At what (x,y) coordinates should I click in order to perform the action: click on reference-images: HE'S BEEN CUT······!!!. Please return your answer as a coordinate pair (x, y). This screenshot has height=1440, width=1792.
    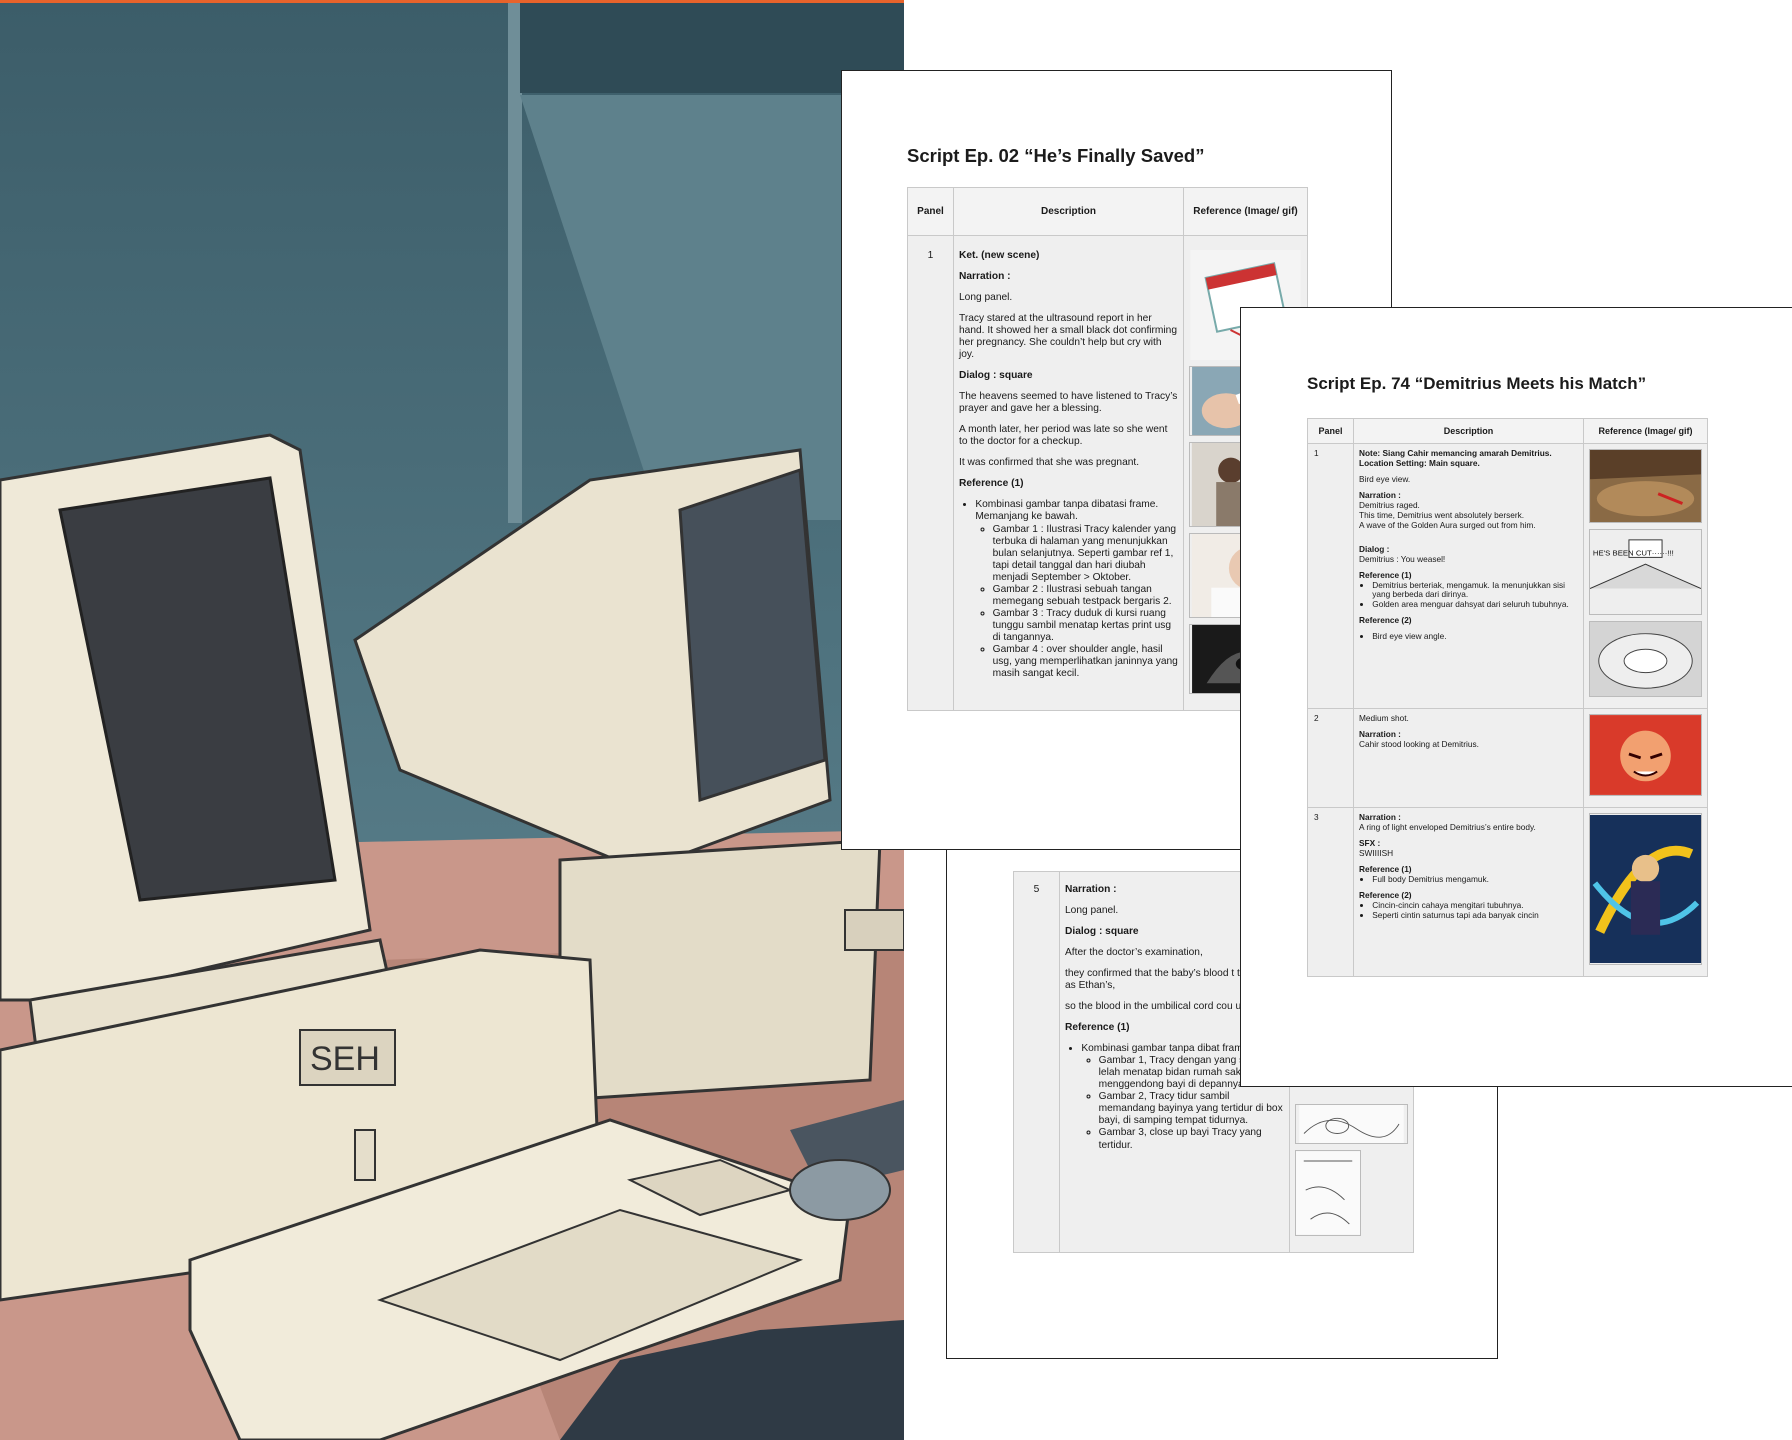
    Looking at the image, I should click on (1645, 576).